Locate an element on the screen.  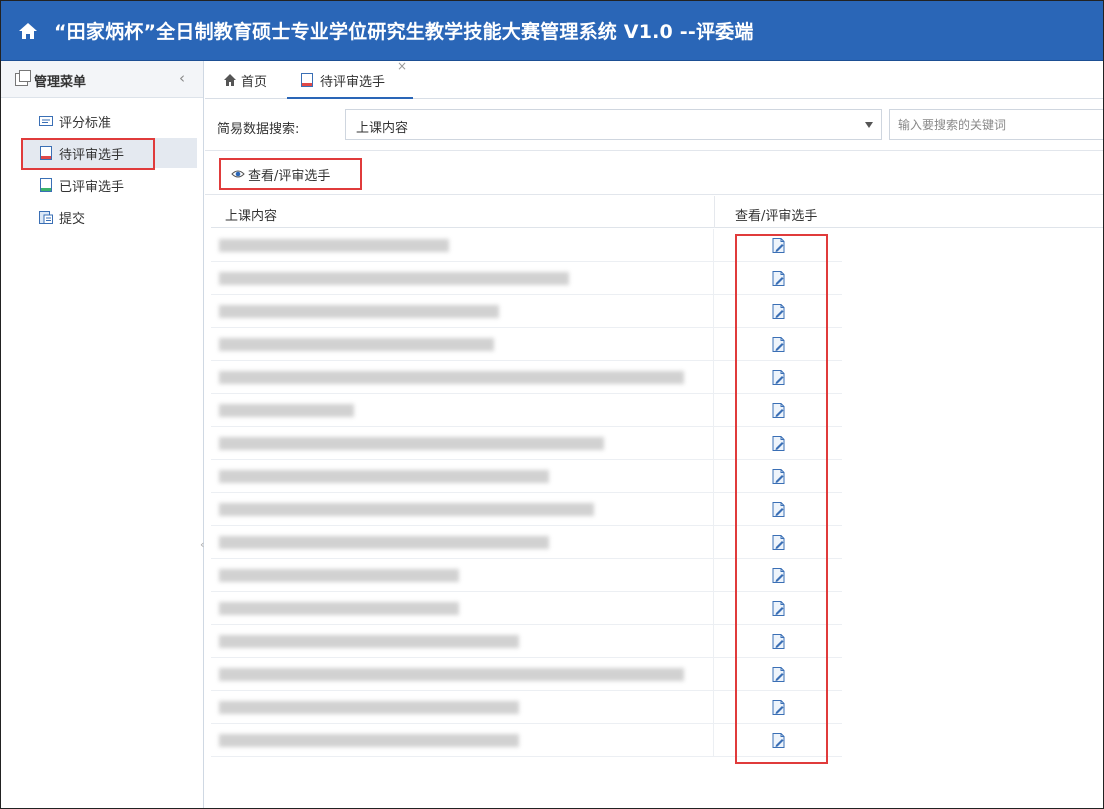
toolbar: 查看/评审选手 is located at coordinates (654, 173).